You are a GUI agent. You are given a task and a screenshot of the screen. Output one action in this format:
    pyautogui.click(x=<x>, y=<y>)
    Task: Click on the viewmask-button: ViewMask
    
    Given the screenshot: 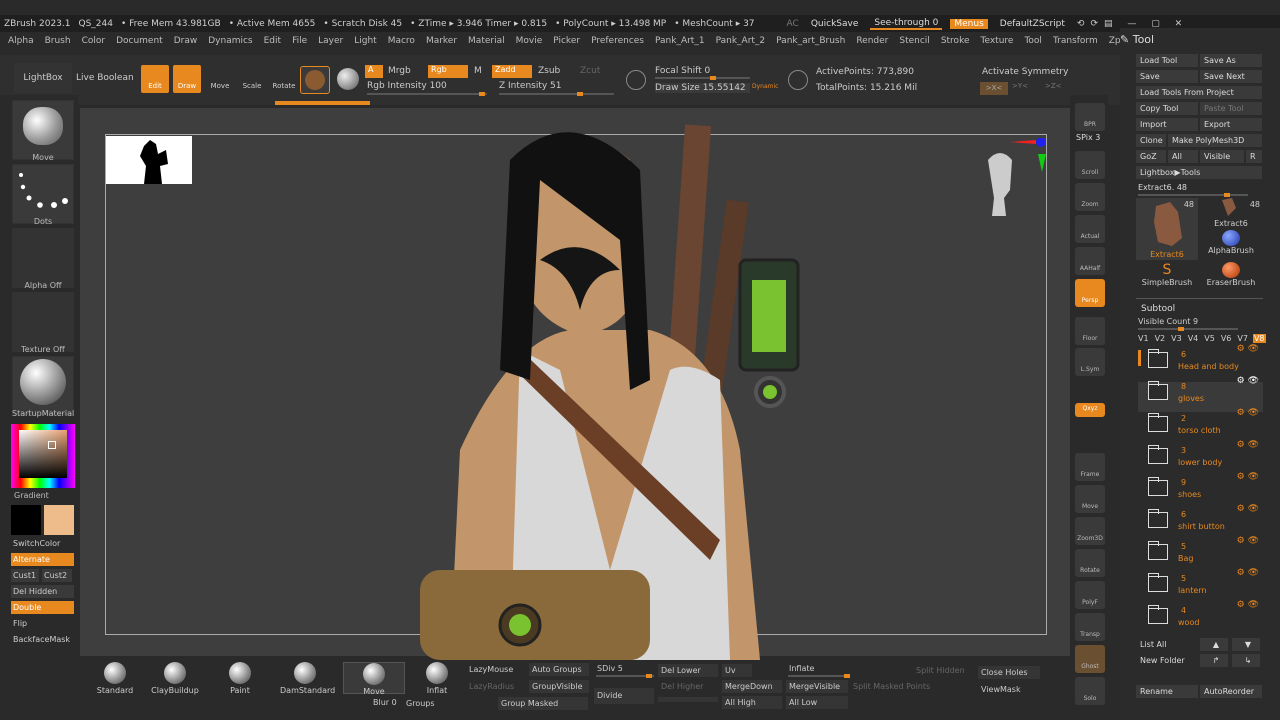 What is the action you would take?
    pyautogui.click(x=1009, y=689)
    